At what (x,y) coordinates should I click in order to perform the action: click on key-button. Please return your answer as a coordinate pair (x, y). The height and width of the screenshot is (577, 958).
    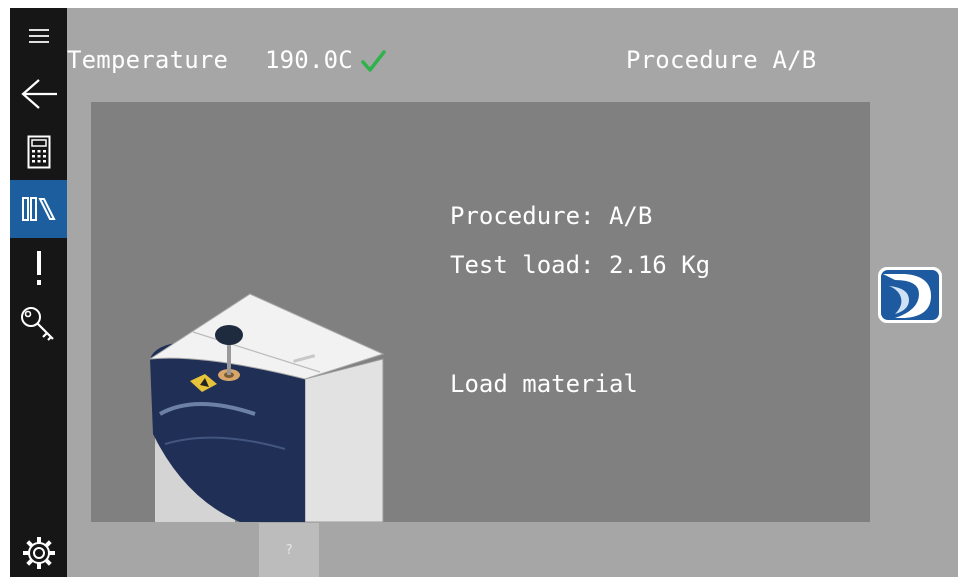
    Looking at the image, I should click on (38, 324).